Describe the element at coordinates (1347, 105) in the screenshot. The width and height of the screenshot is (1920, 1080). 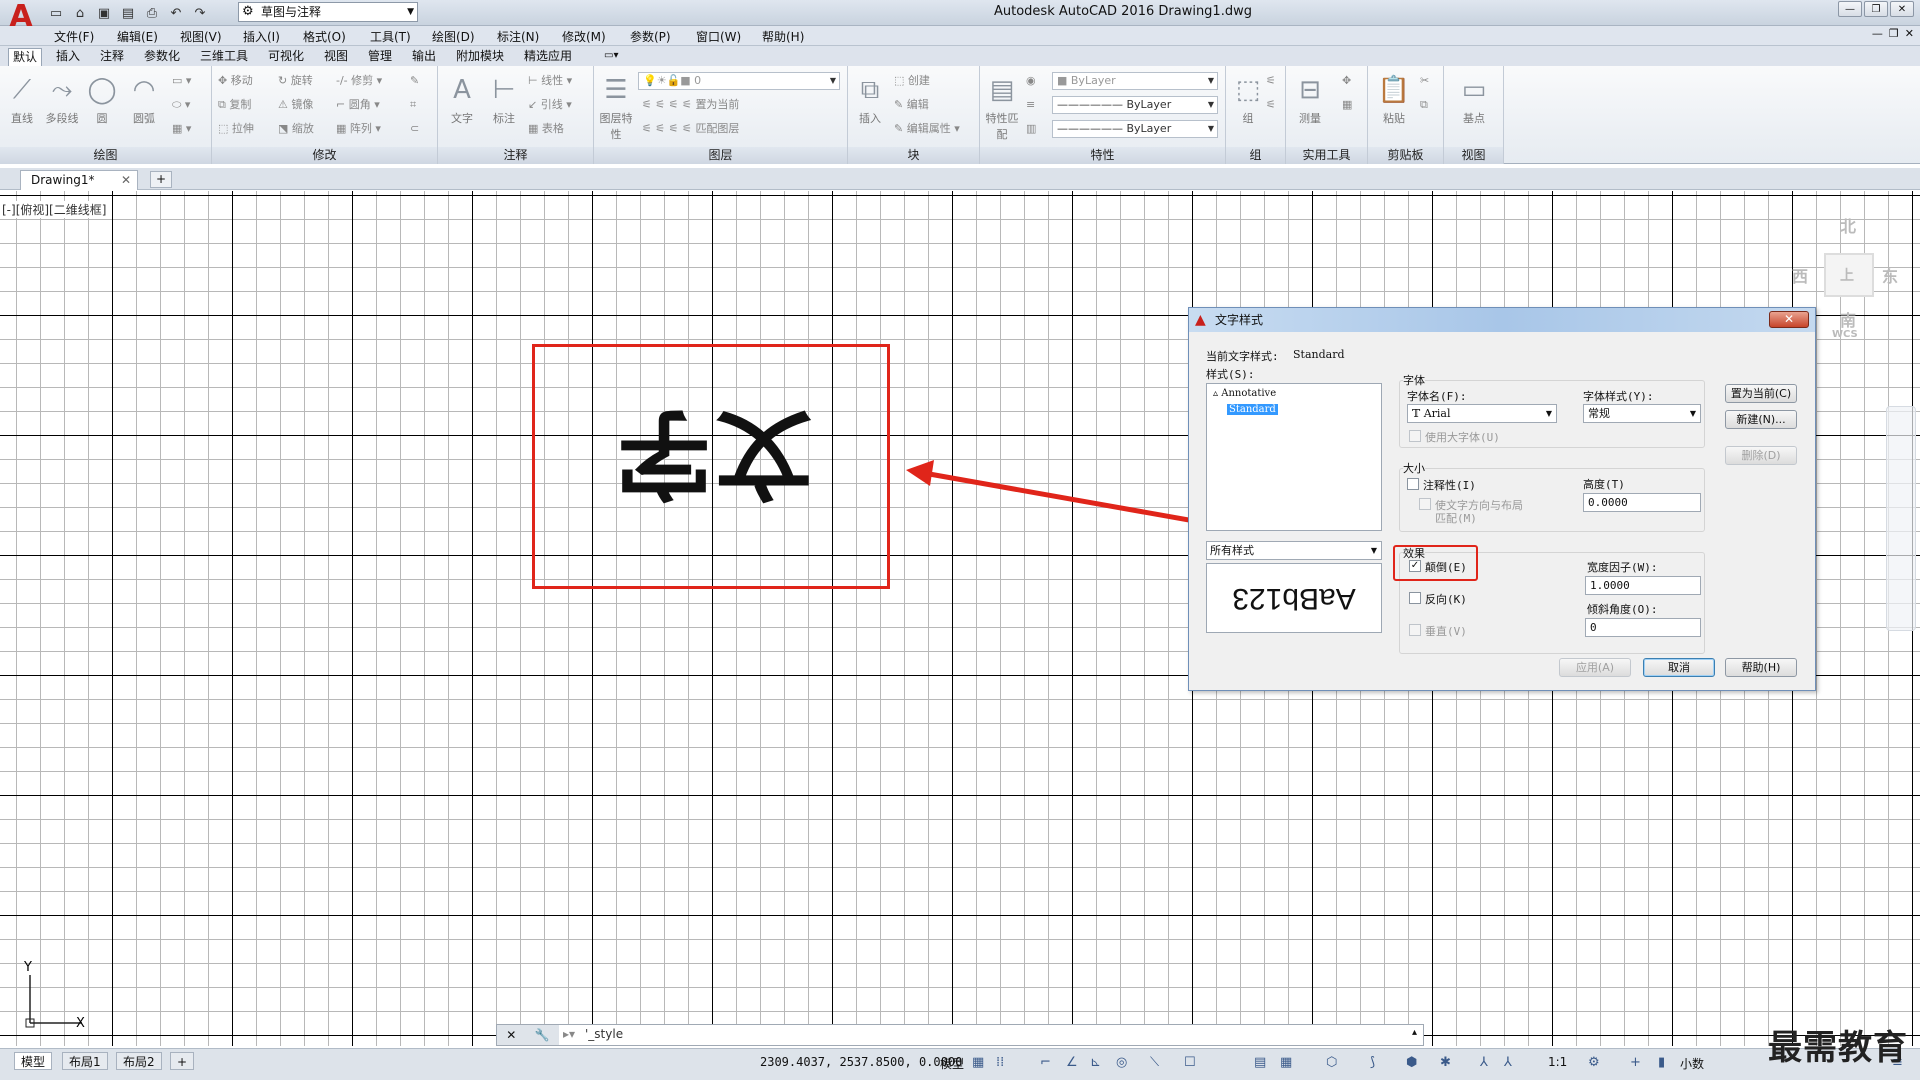
I see `calculator-icon: ▦` at that location.